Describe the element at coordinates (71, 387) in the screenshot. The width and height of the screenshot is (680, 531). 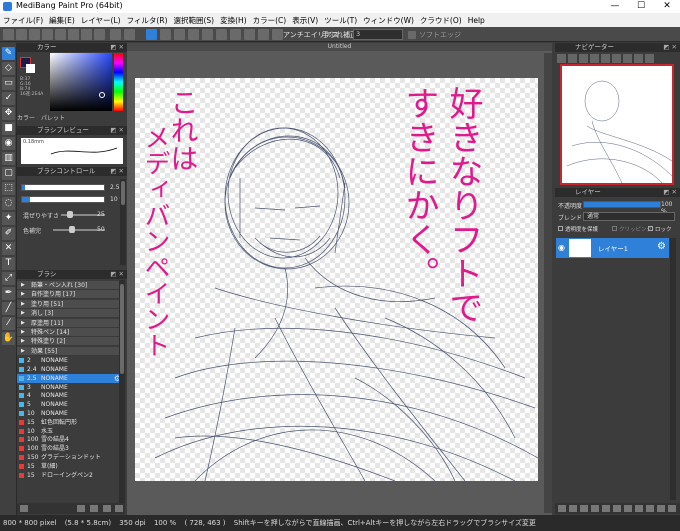
I see `brush-item: 3 NONAME` at that location.